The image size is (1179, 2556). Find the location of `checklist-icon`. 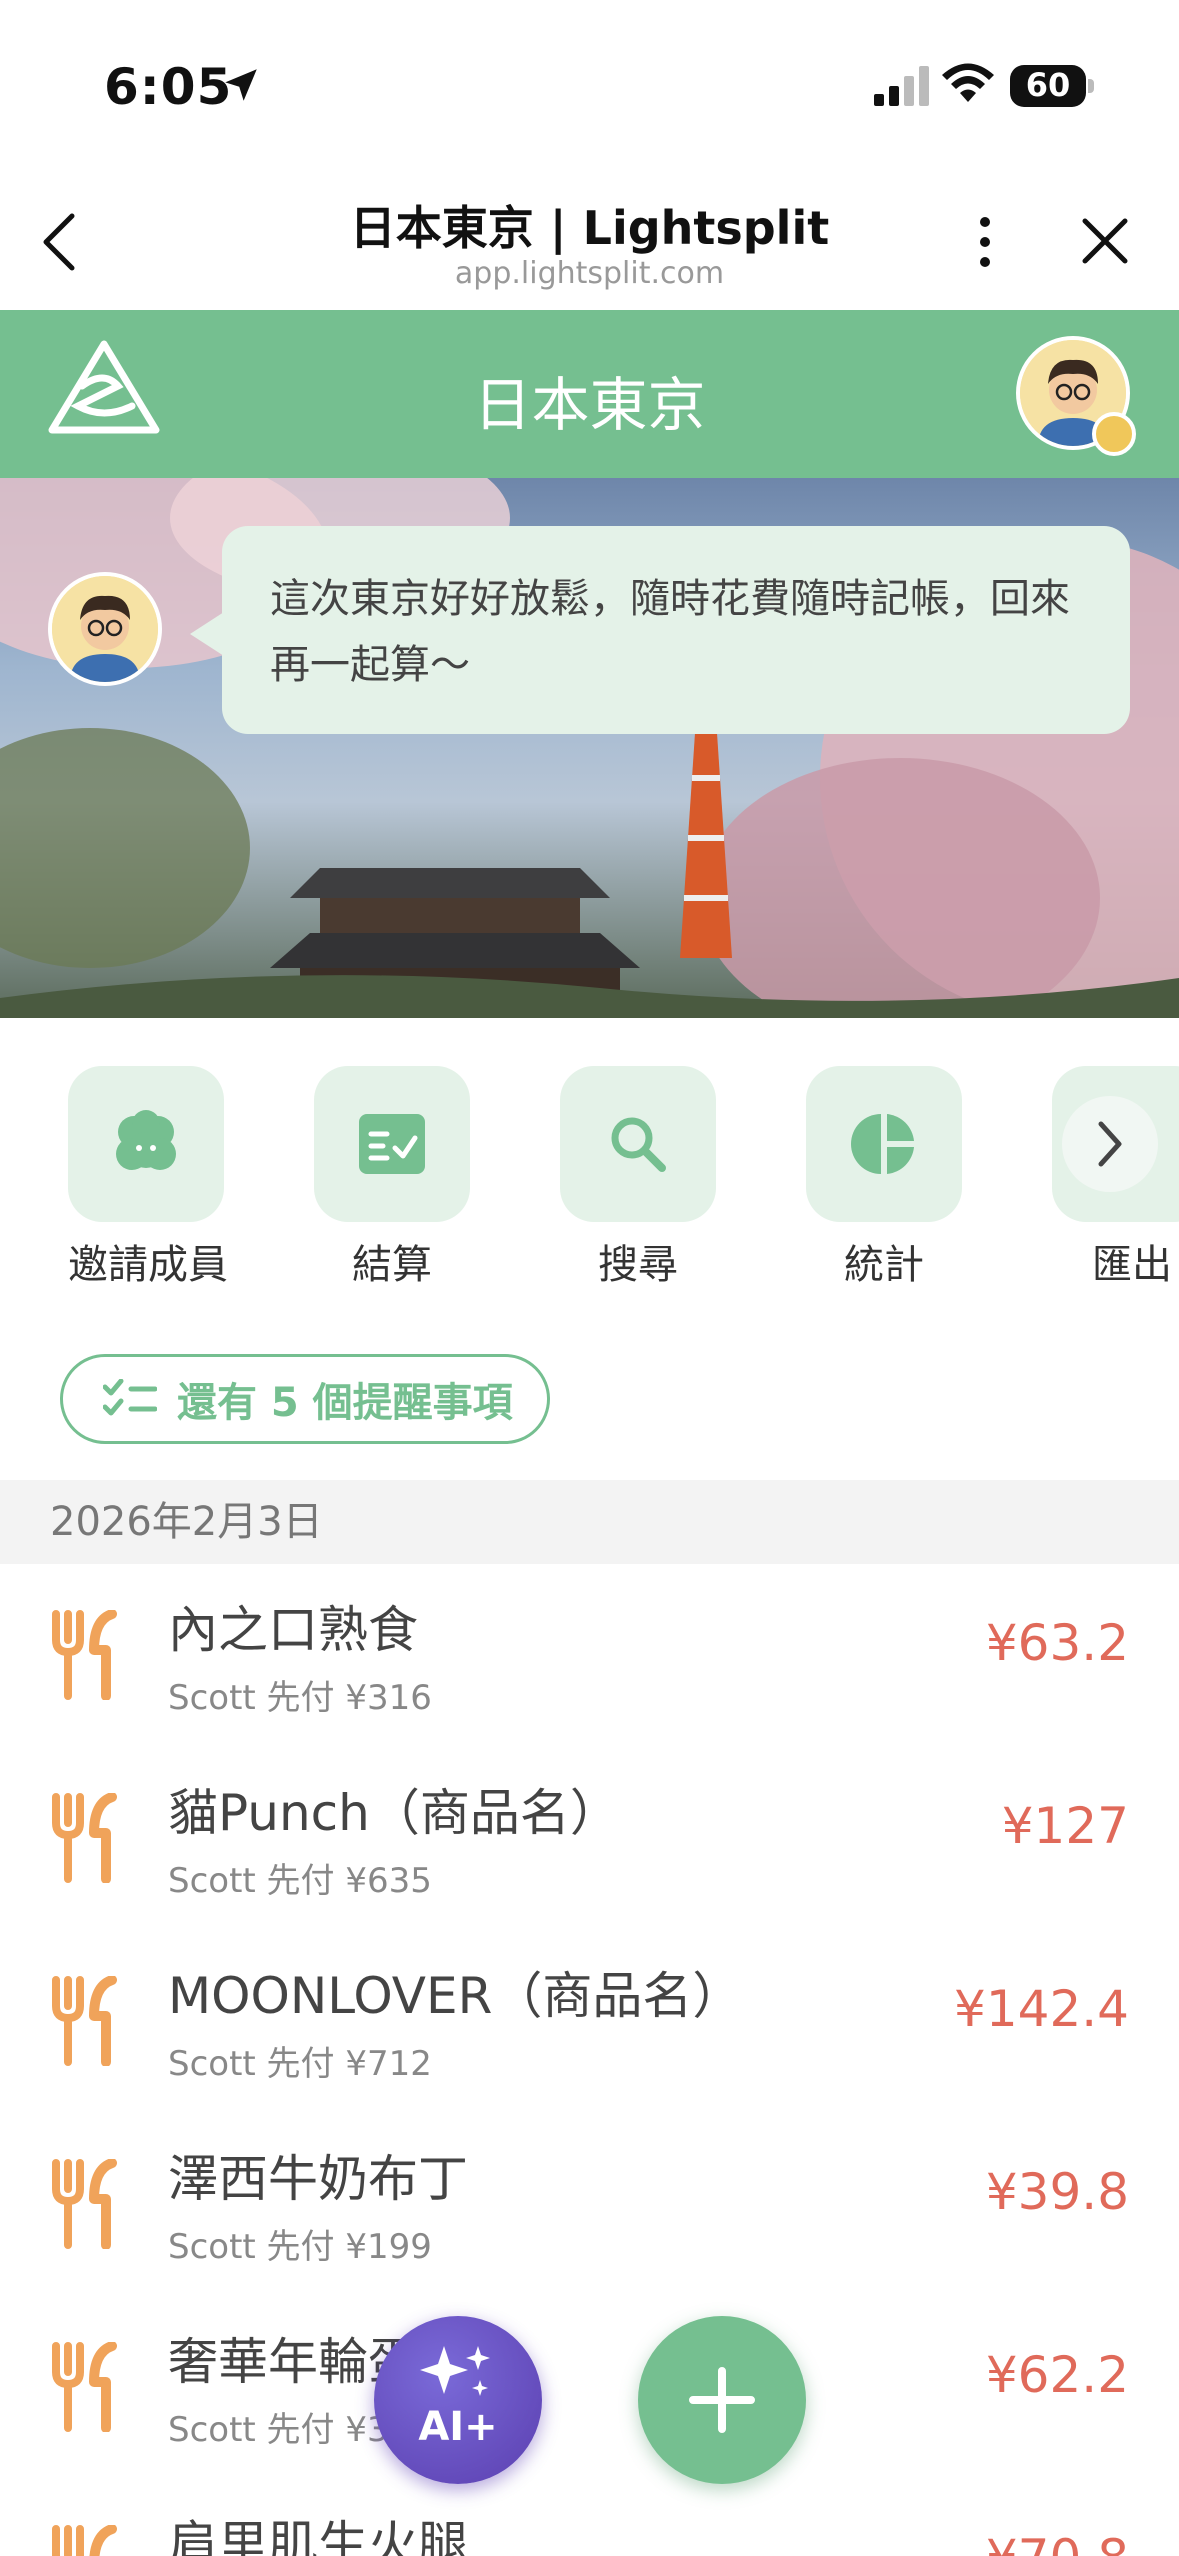

checklist-icon is located at coordinates (130, 1397).